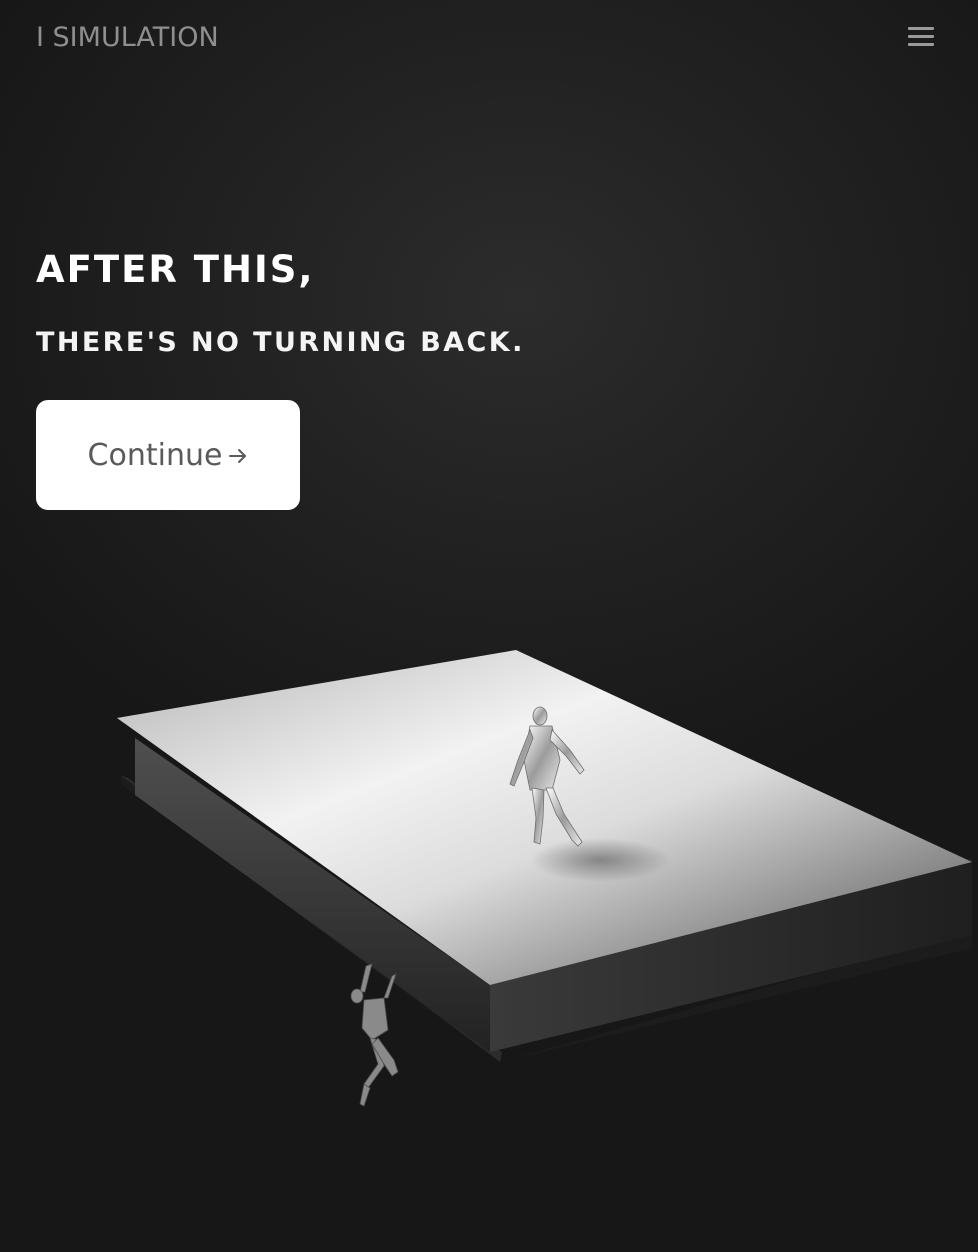 This screenshot has height=1252, width=978. I want to click on hamburger-menu-icon, so click(921, 38).